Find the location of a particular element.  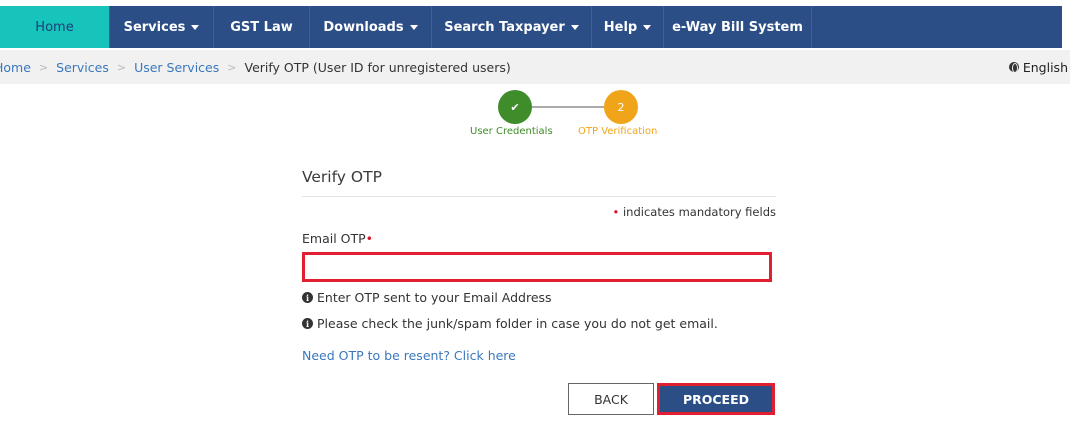

step-1-label: User Credentials is located at coordinates (511, 131).